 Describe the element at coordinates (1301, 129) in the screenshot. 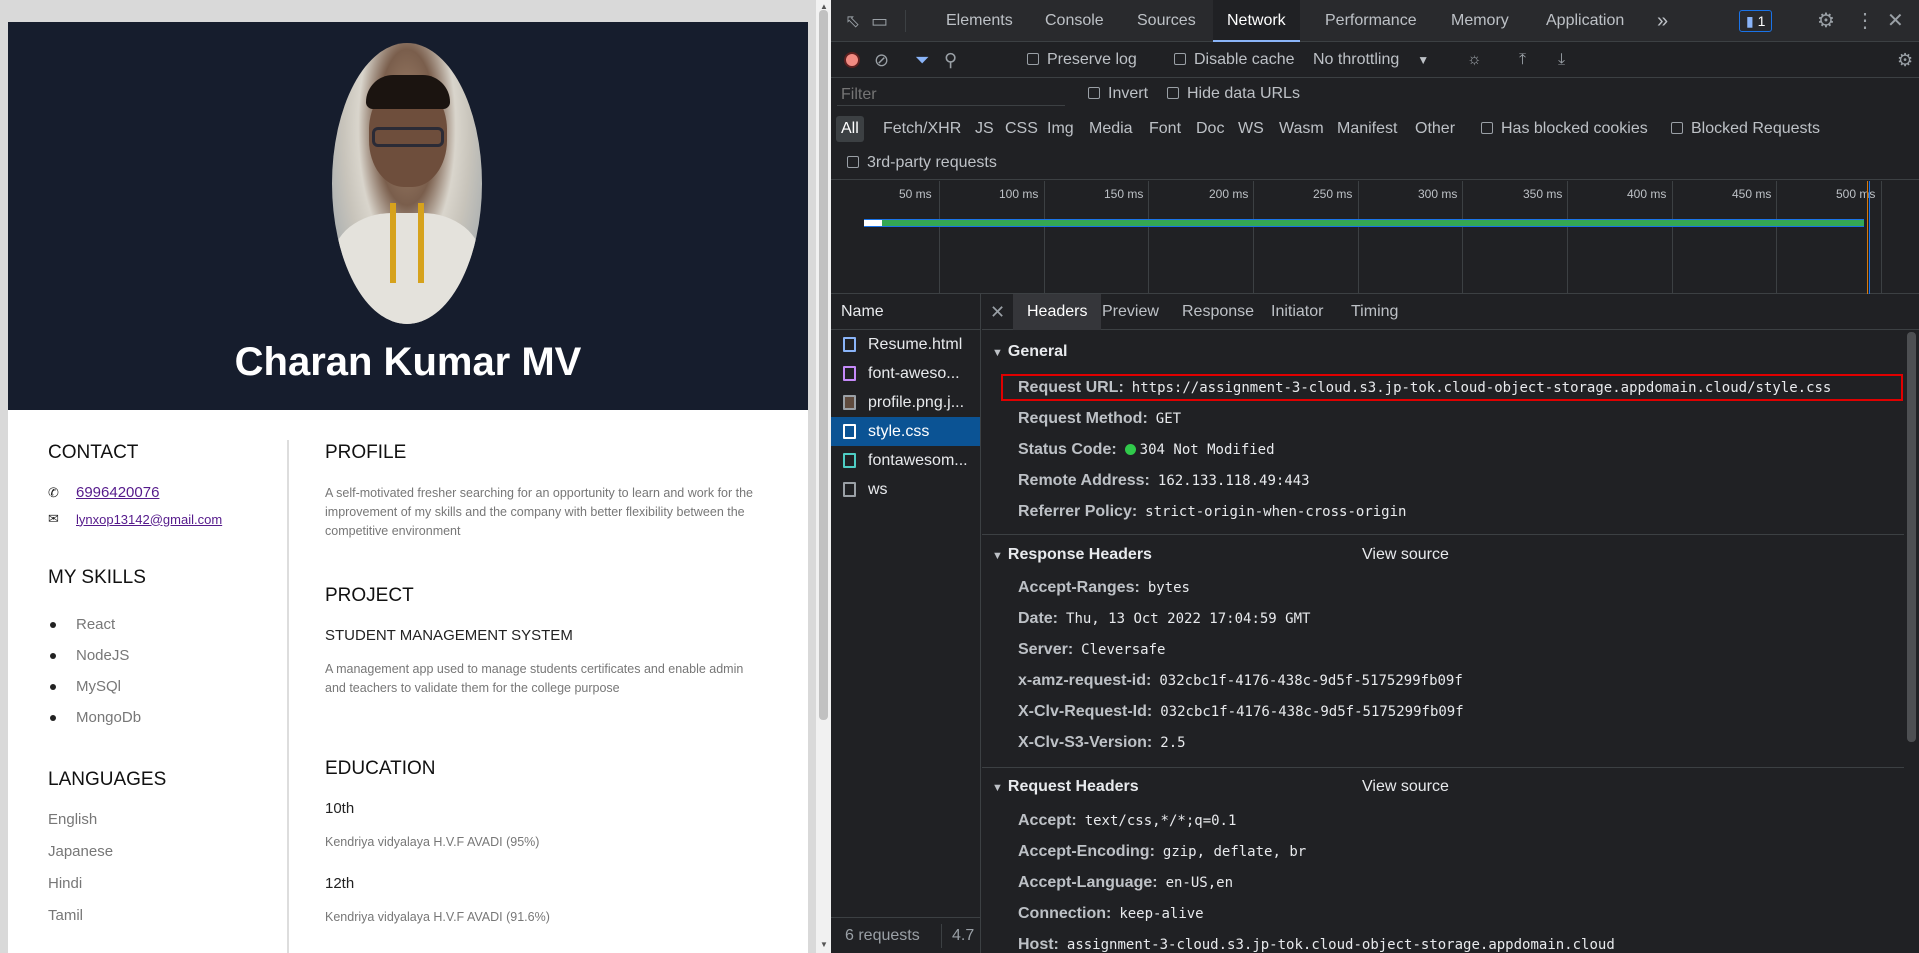

I see `type-wasm: Wasm` at that location.